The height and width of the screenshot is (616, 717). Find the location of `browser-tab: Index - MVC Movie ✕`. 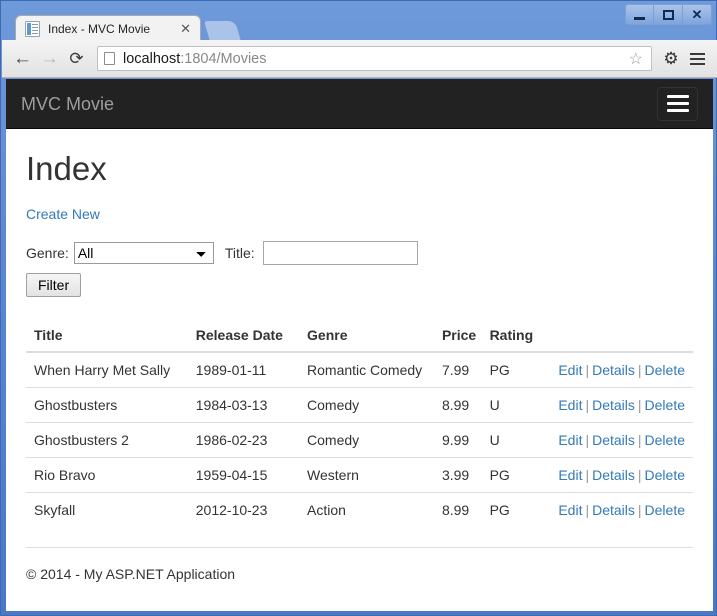

browser-tab: Index - MVC Movie ✕ is located at coordinates (108, 28).